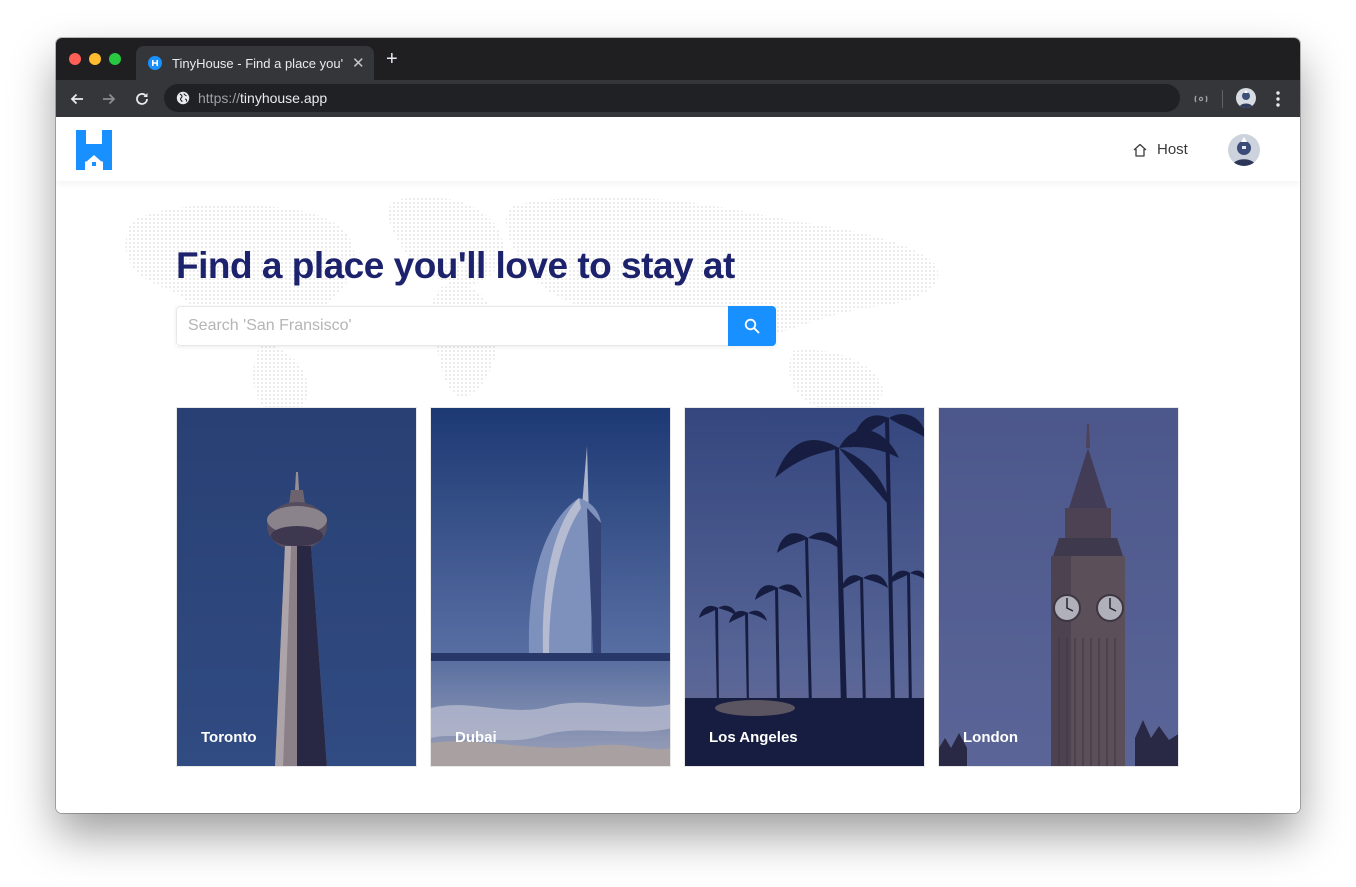 This screenshot has width=1356, height=887. I want to click on search-input, so click(452, 326).